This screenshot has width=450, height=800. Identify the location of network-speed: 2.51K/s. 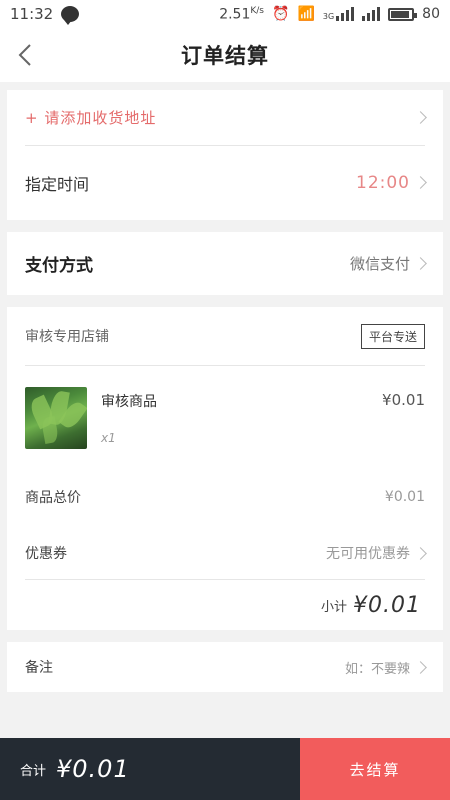
(241, 14).